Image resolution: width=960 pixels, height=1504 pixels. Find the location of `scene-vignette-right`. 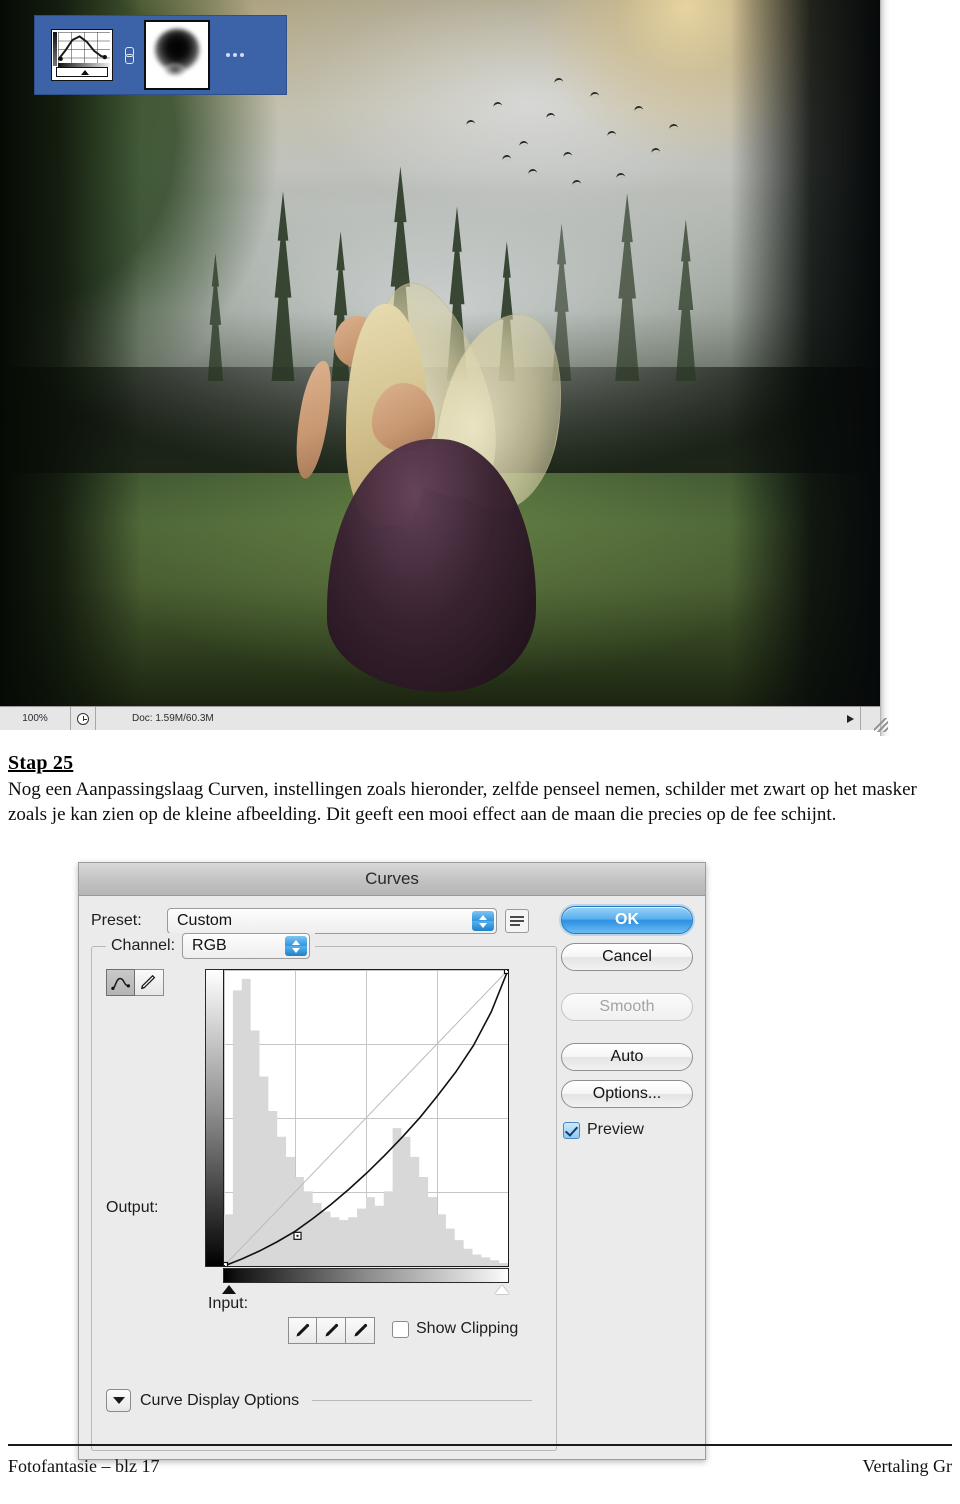

scene-vignette-right is located at coordinates (805, 353).